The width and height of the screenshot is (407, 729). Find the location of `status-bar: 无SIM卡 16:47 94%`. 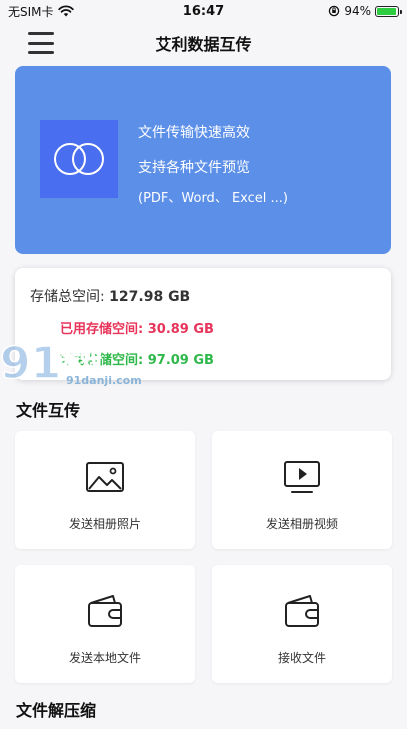

status-bar: 无SIM卡 16:47 94% is located at coordinates (203, 11).